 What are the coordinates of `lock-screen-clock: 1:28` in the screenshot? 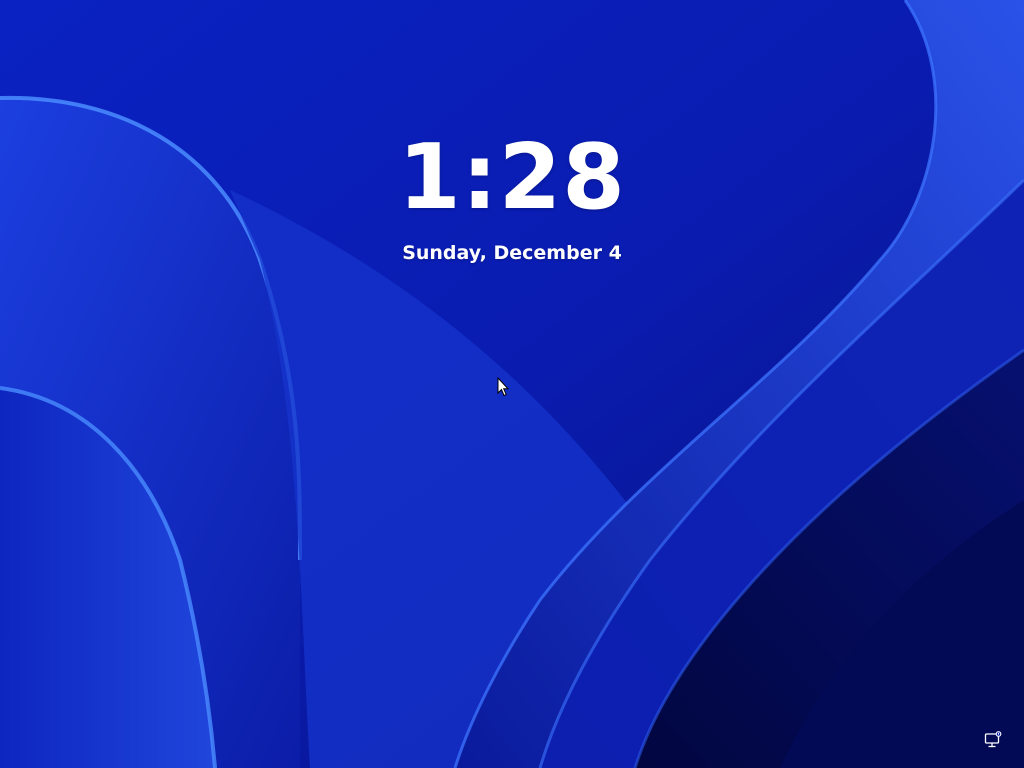 It's located at (512, 177).